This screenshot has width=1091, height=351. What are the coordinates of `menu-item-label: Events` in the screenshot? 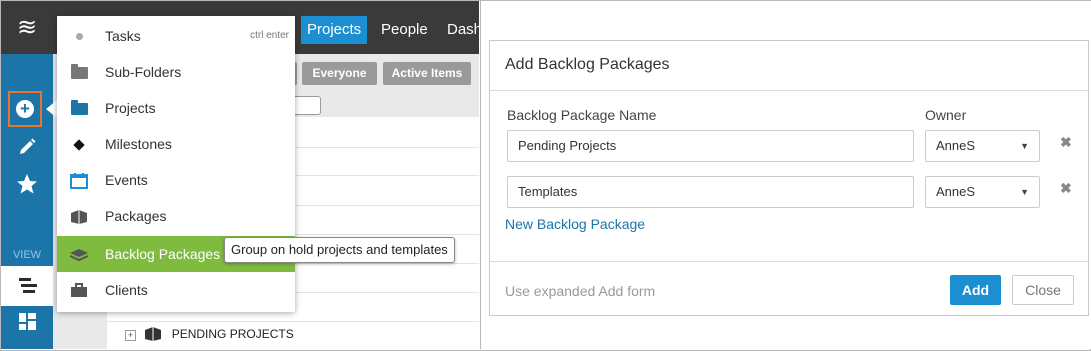 It's located at (126, 180).